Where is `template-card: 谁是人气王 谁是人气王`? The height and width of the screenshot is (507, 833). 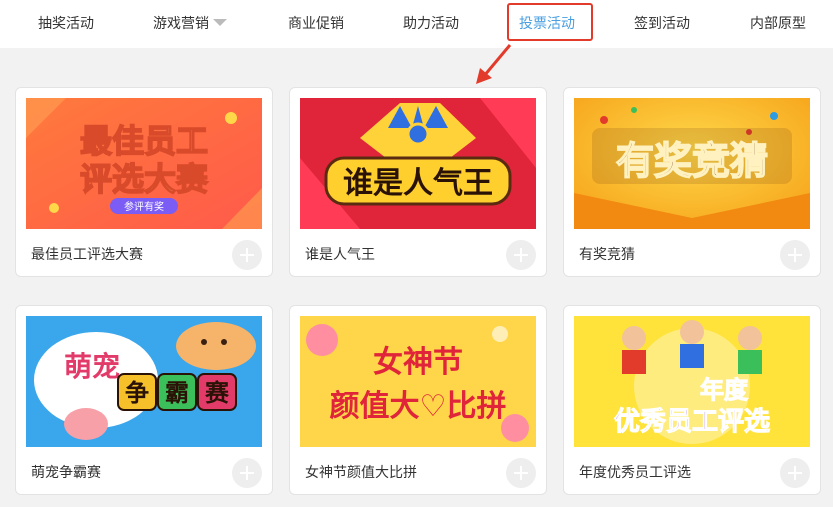
template-card: 谁是人气王 谁是人气王 is located at coordinates (418, 182).